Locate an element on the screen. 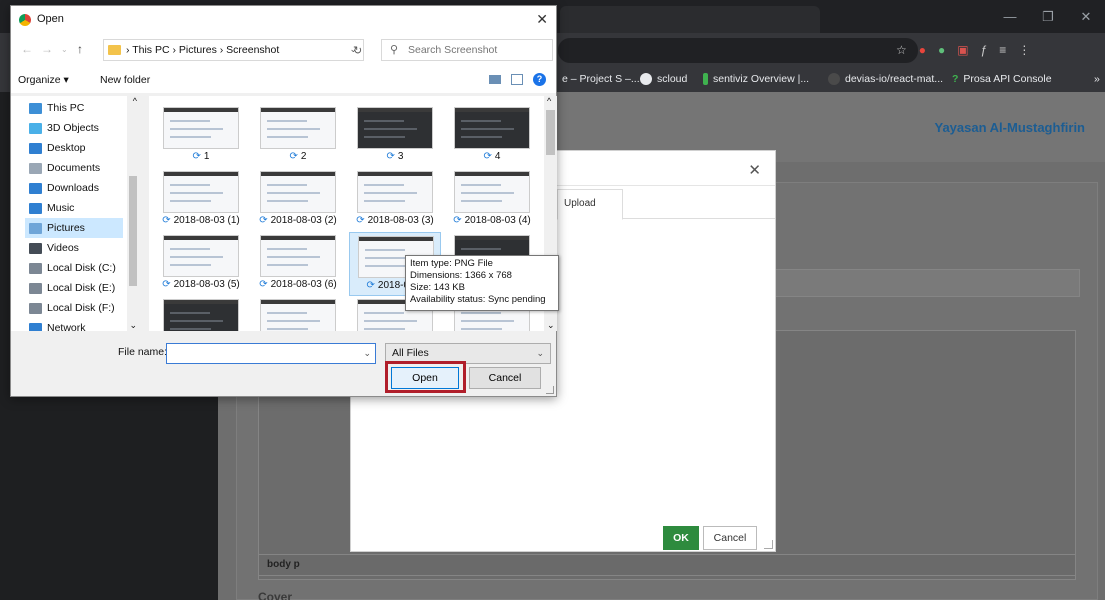 This screenshot has height=600, width=1105. file-name-input: ⌄ is located at coordinates (271, 353).